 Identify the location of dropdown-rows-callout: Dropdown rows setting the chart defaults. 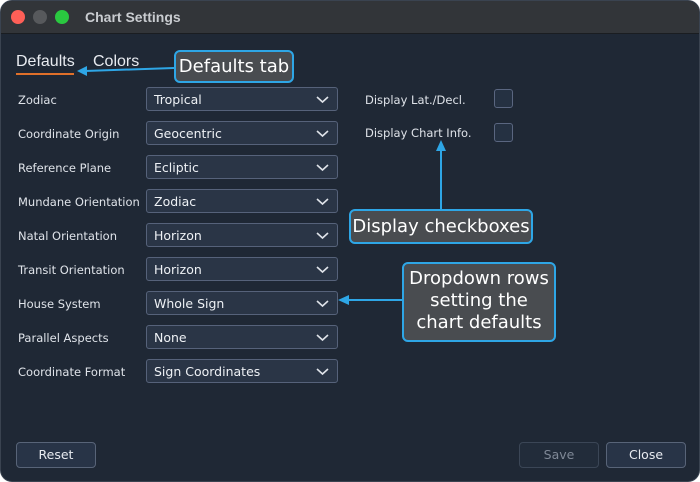
(479, 302).